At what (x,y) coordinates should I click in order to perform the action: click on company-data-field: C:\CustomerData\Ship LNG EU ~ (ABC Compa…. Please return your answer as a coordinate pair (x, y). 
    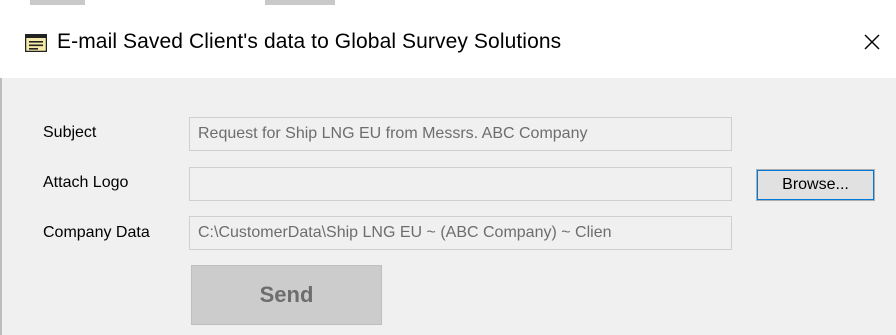
    Looking at the image, I should click on (460, 233).